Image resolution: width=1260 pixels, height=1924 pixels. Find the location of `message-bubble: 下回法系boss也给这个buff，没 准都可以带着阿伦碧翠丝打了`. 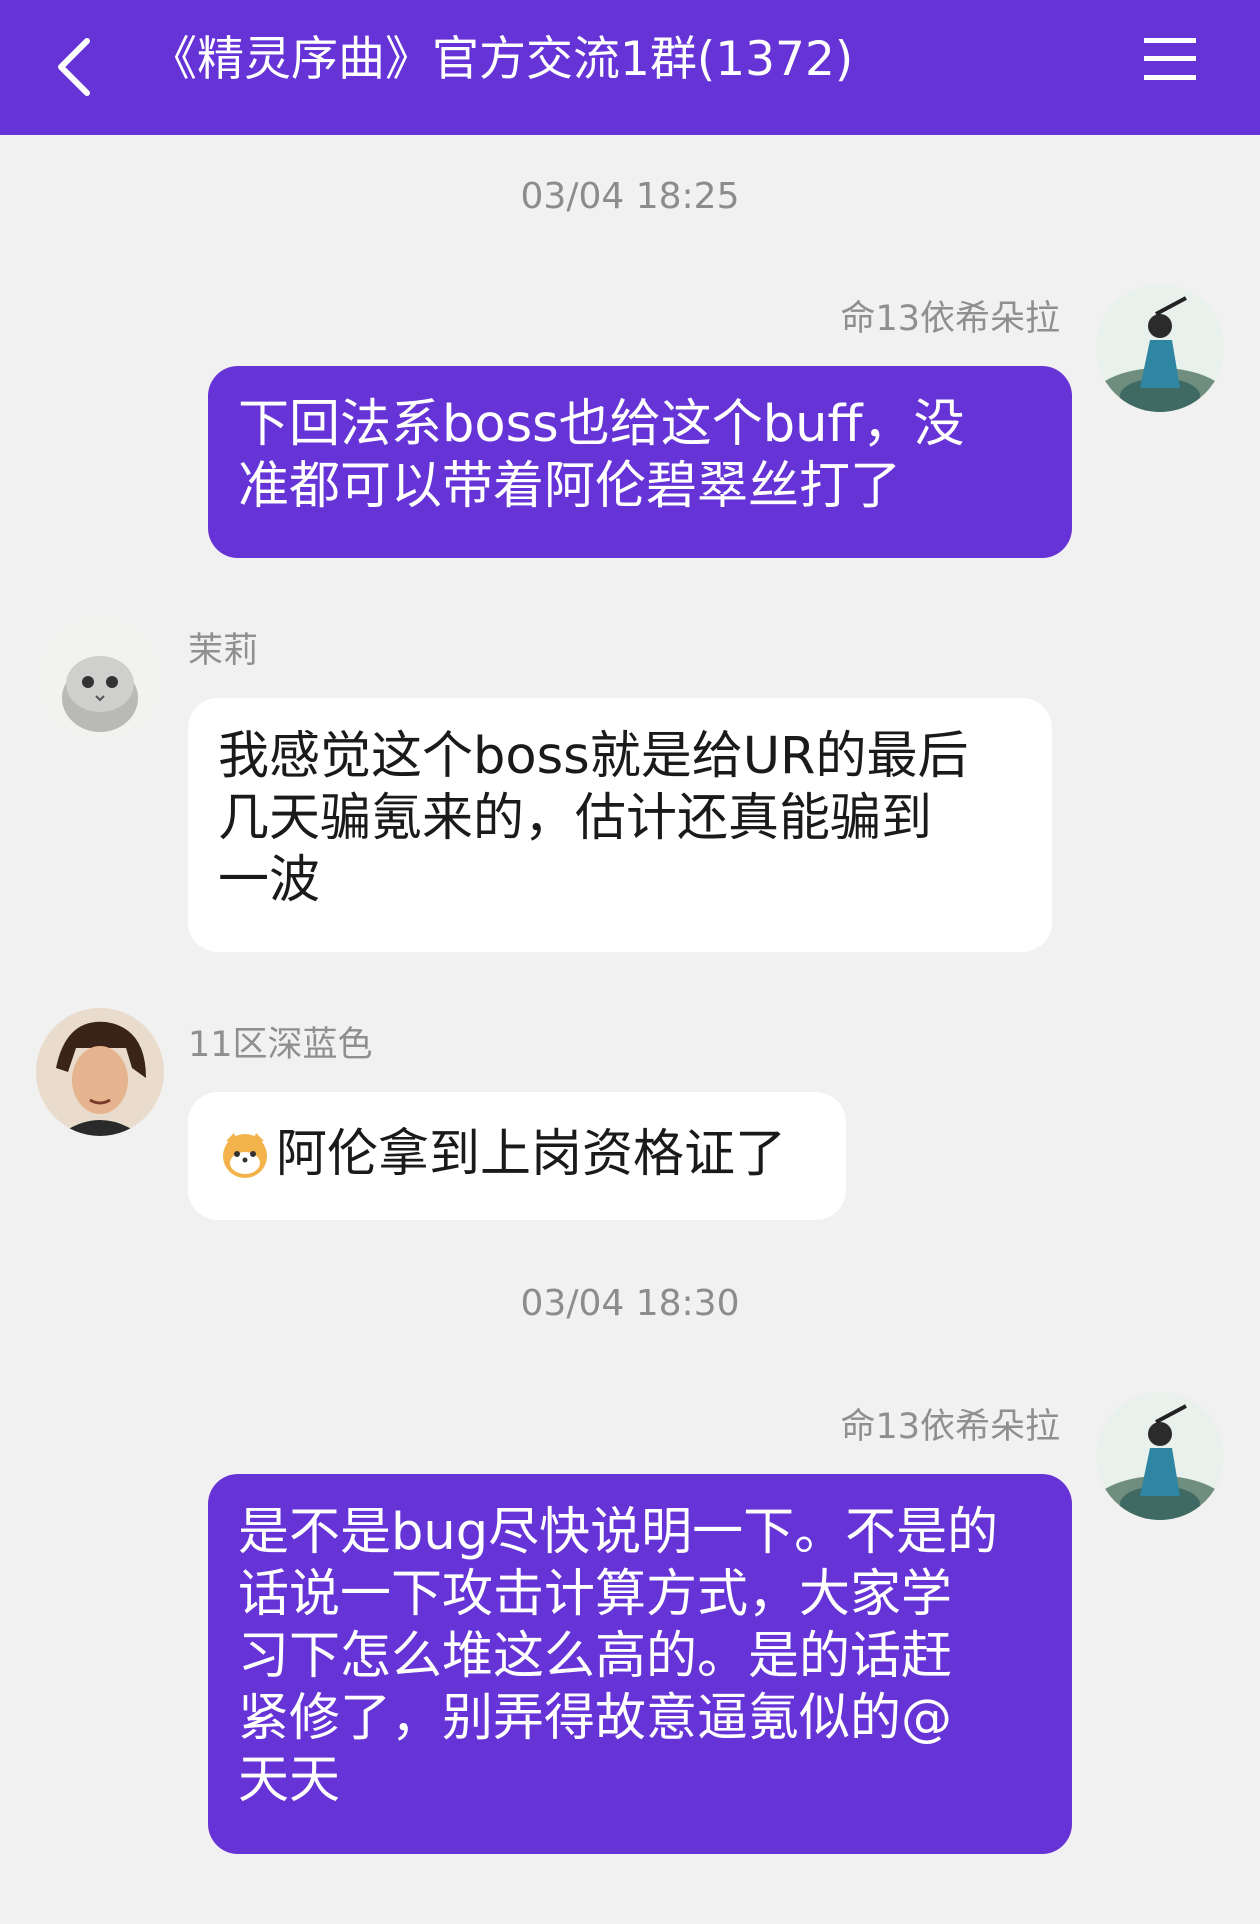

message-bubble: 下回法系boss也给这个buff，没 准都可以带着阿伦碧翠丝打了 is located at coordinates (640, 462).